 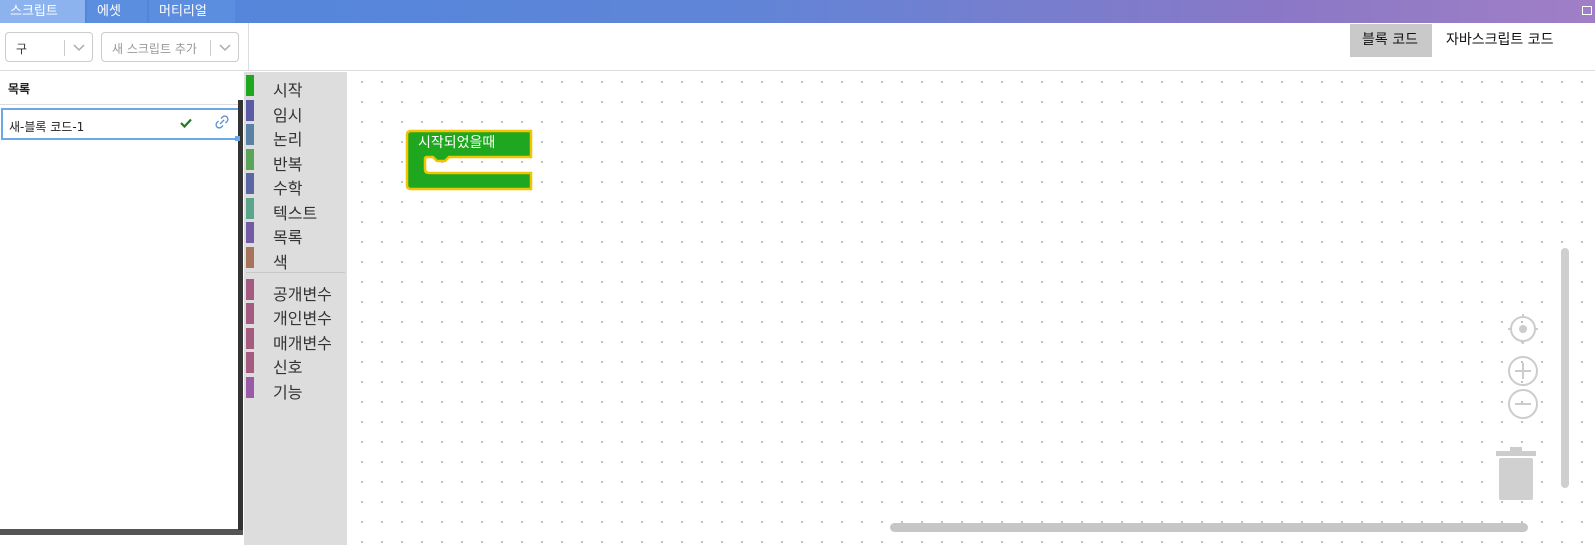 I want to click on category-loop: 반복, so click(x=295, y=161).